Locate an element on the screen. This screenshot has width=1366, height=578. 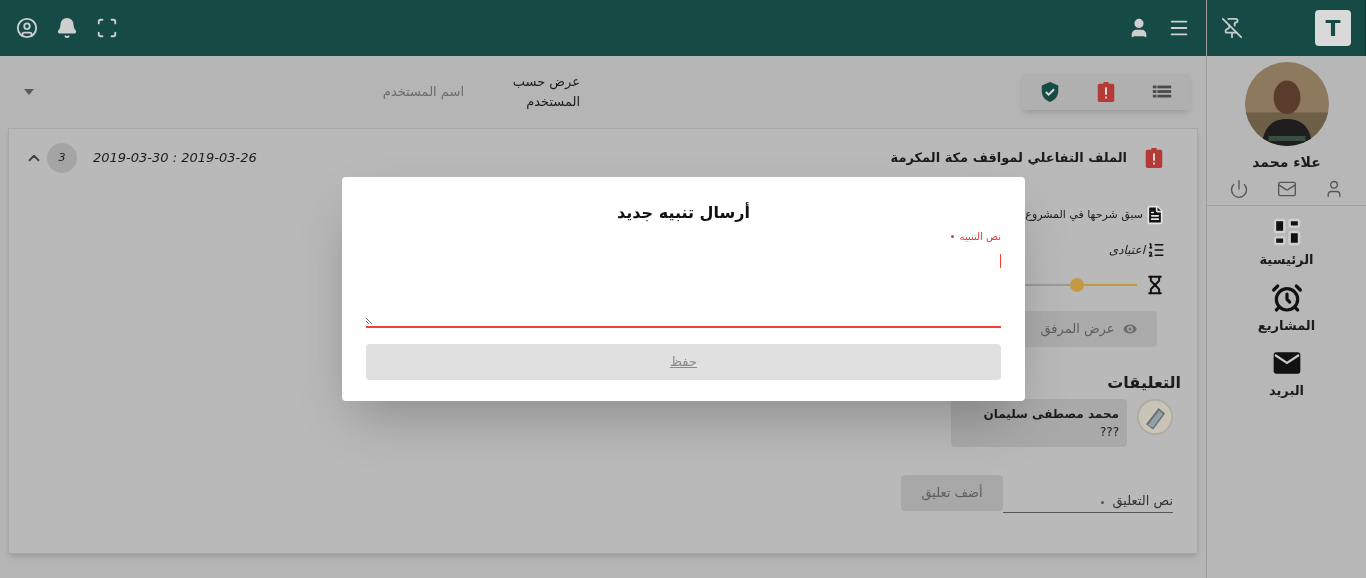
filter-label: عرض حسب المستخدم is located at coordinates (545, 92).